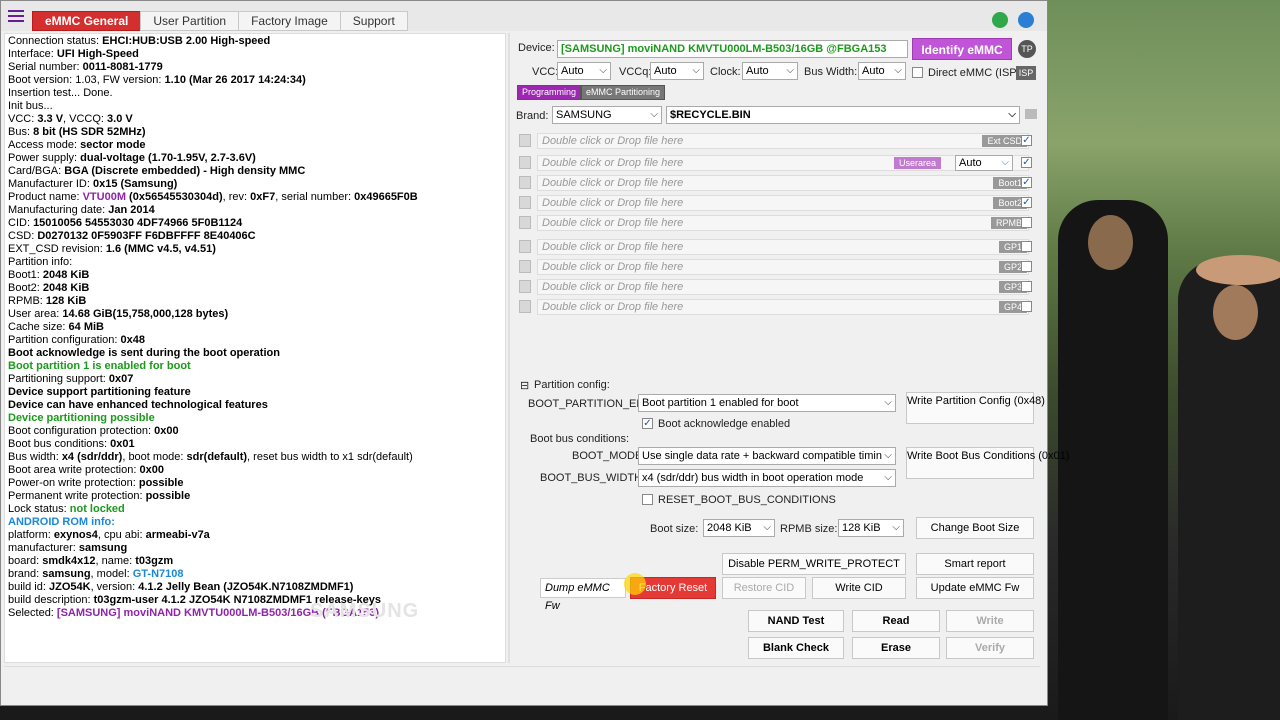 The image size is (1280, 720). I want to click on log-text: 0x49665F0B, so click(386, 197).